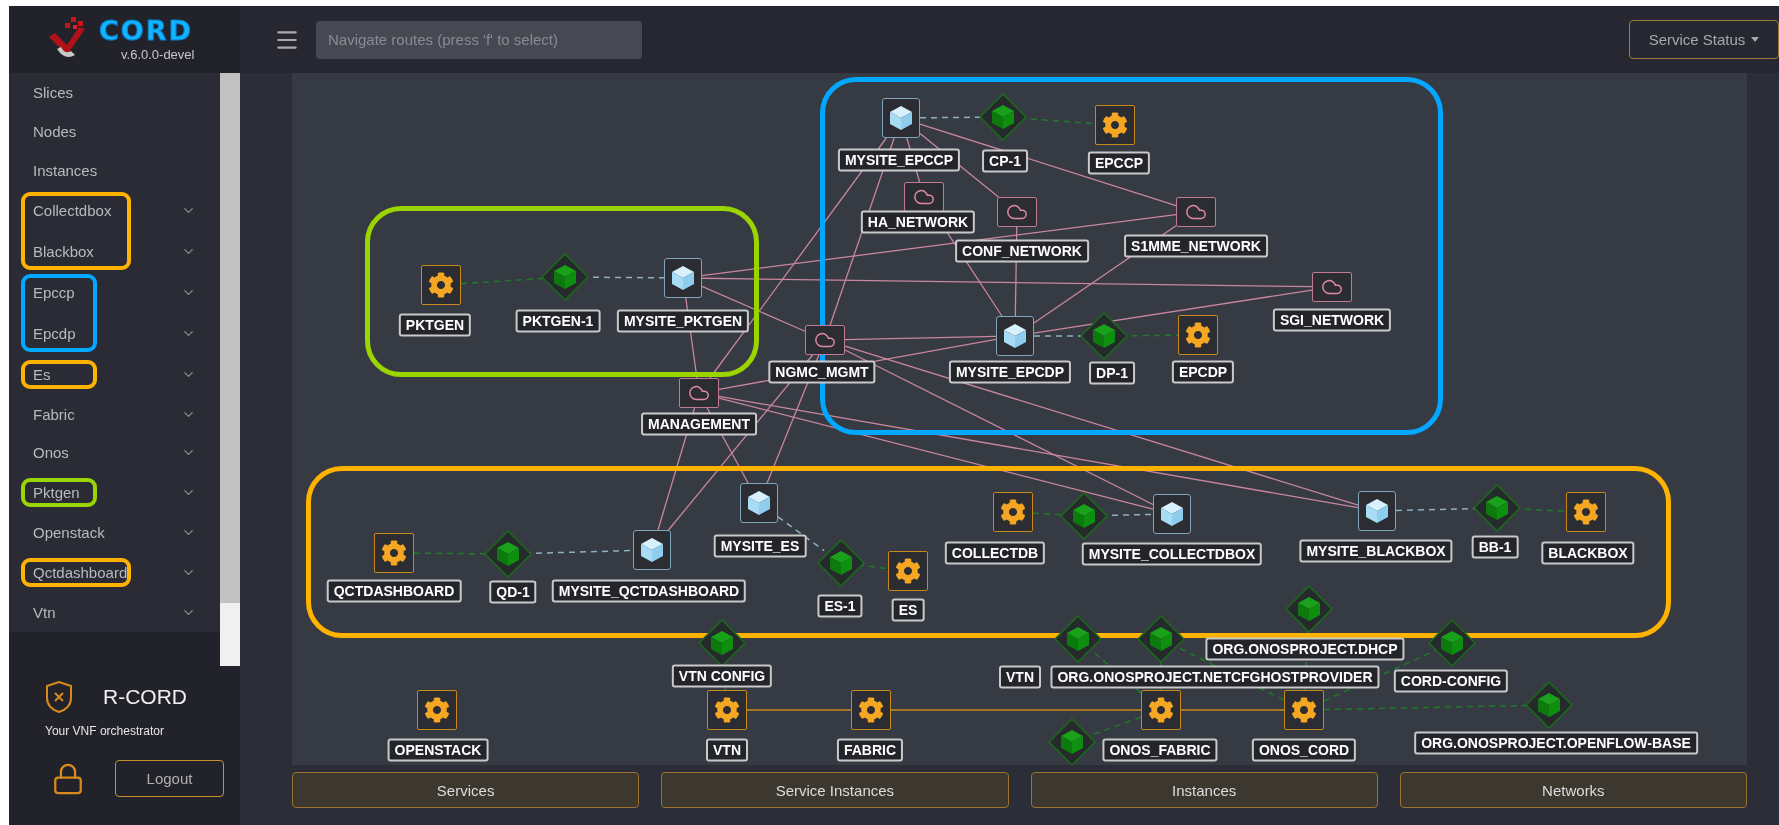 The height and width of the screenshot is (825, 1779). I want to click on node-label: HA_NETWORK, so click(918, 222).